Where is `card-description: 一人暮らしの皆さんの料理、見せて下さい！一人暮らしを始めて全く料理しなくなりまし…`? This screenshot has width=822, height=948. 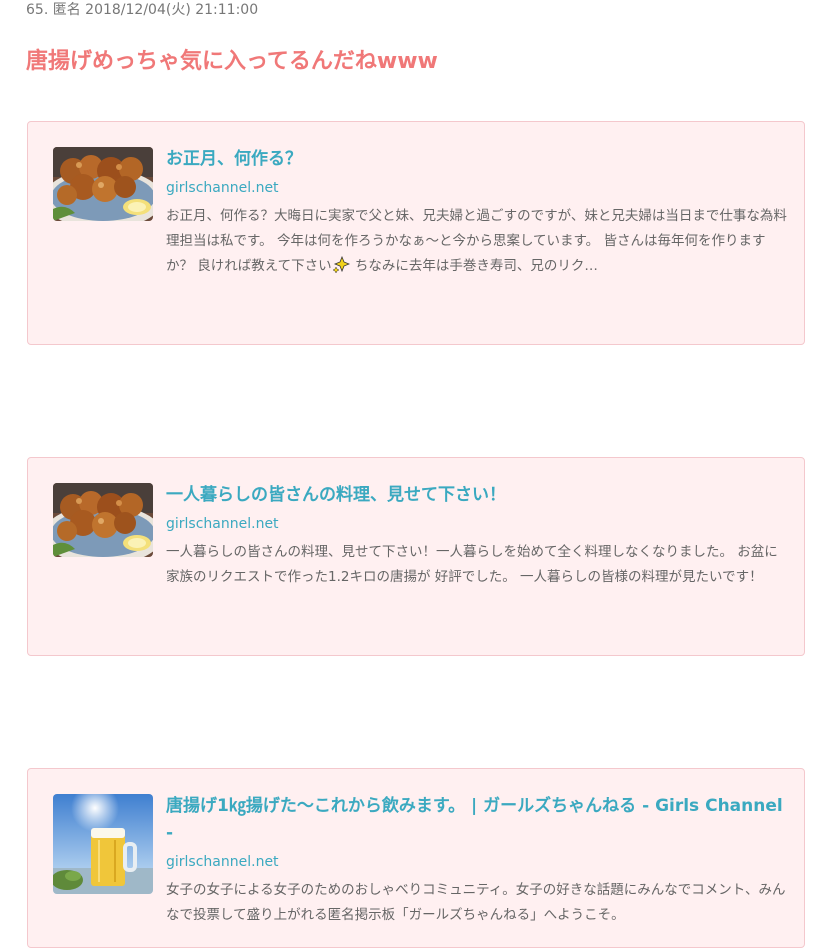 card-description: 一人暮らしの皆さんの料理、見せて下さい！一人暮らしを始めて全く料理しなくなりまし… is located at coordinates (472, 564).